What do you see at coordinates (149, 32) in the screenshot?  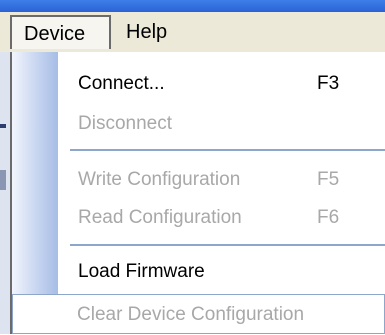 I see `menu-help: Help` at bounding box center [149, 32].